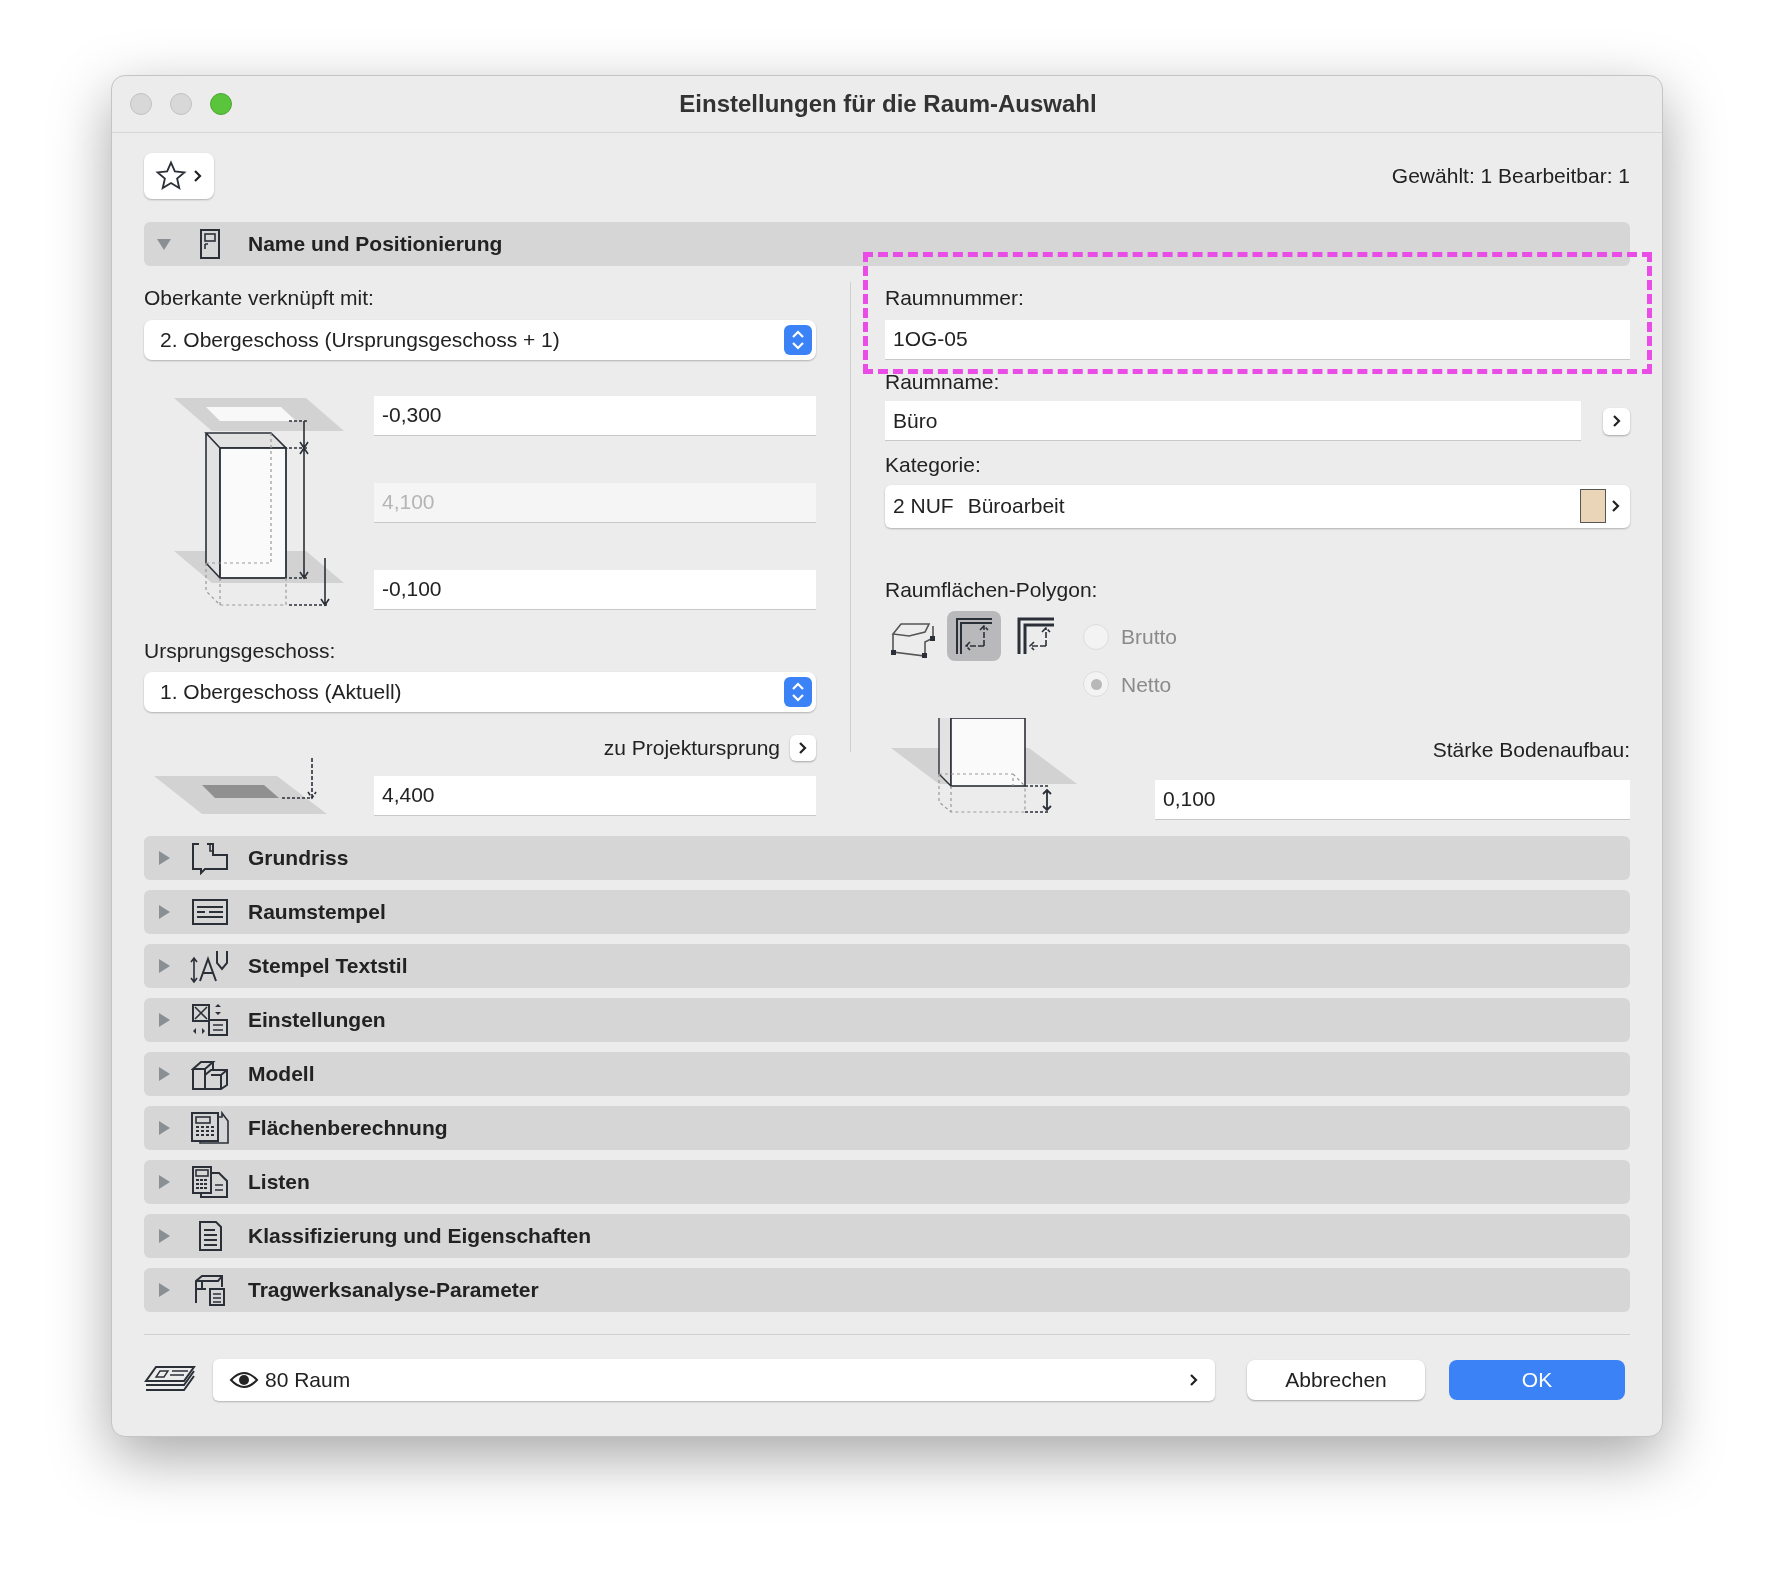 This screenshot has height=1586, width=1774. I want to click on category-field: 2 NUF Büroarbeit, so click(1257, 506).